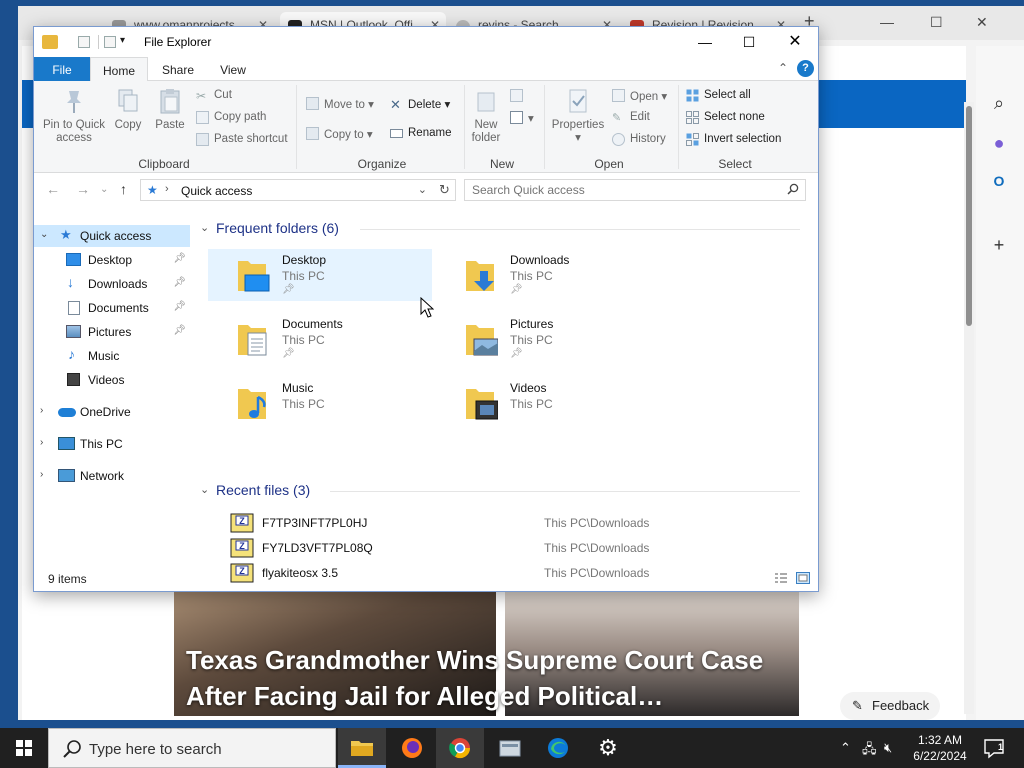 The image size is (1024, 768). What do you see at coordinates (426, 42) in the screenshot?
I see `title-bar: ▾ File Explorer — ☐ ✕` at bounding box center [426, 42].